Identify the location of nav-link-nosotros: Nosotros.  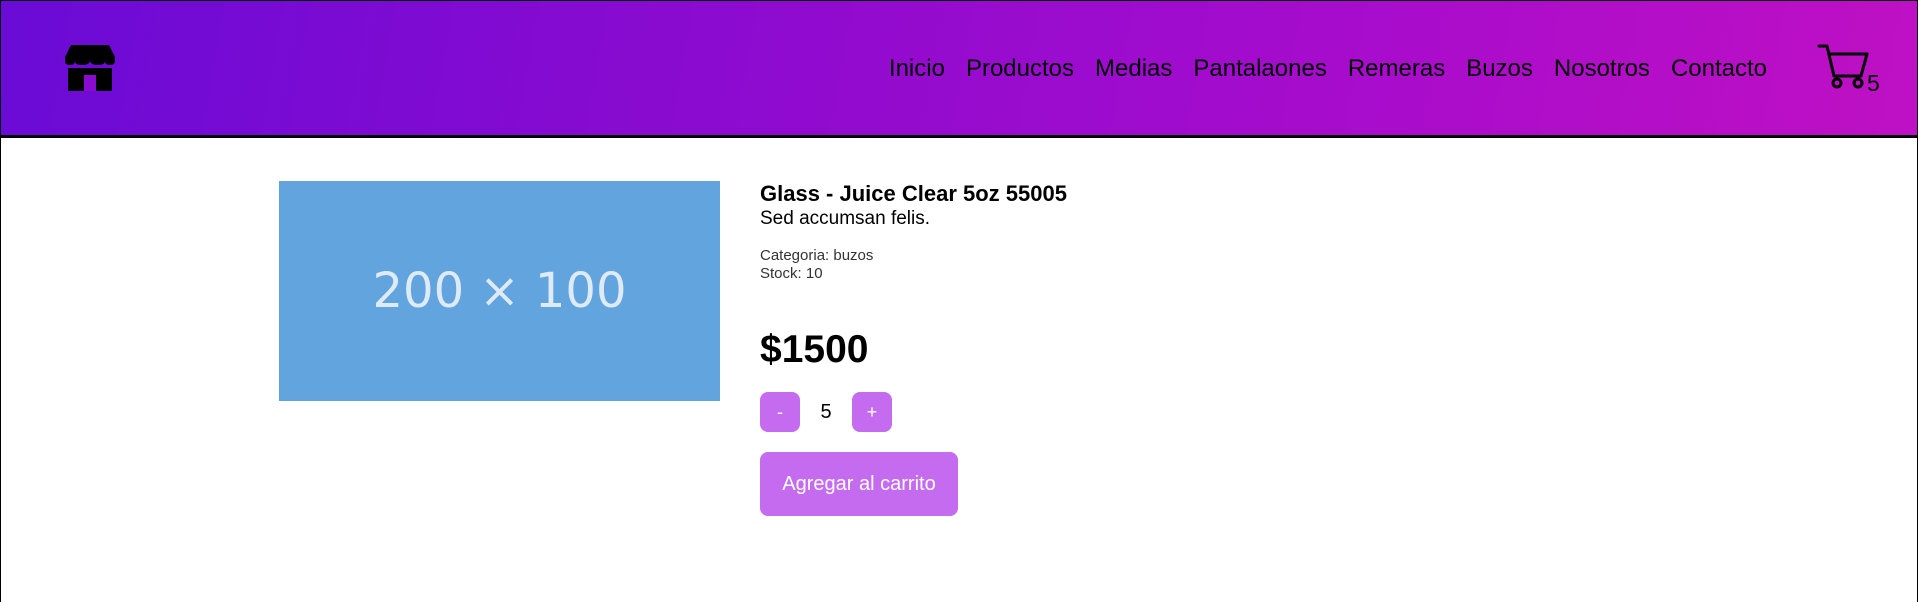
(1602, 69).